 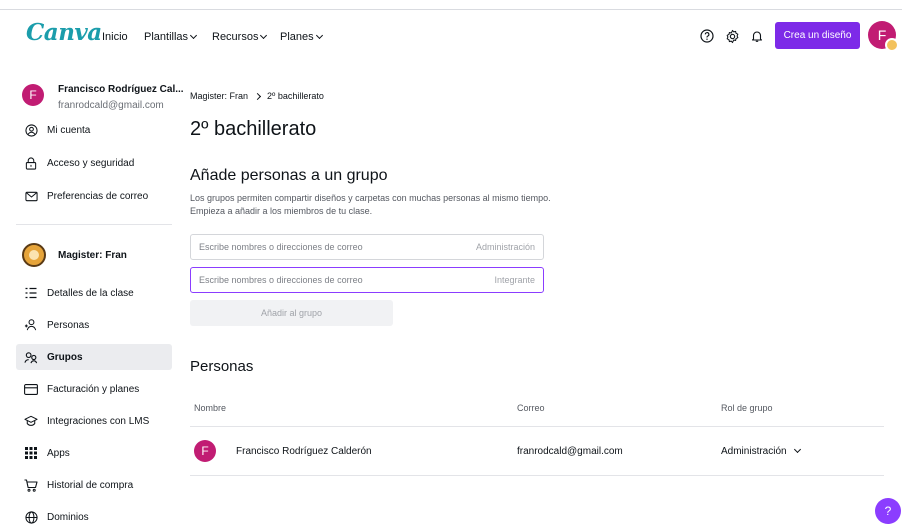 I want to click on profile-avatar: F, so click(x=33, y=95).